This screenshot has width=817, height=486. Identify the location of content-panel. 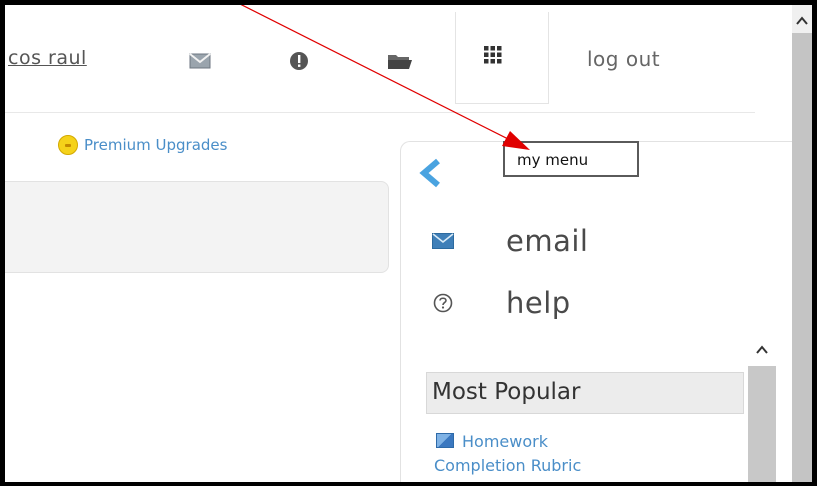
(197, 227).